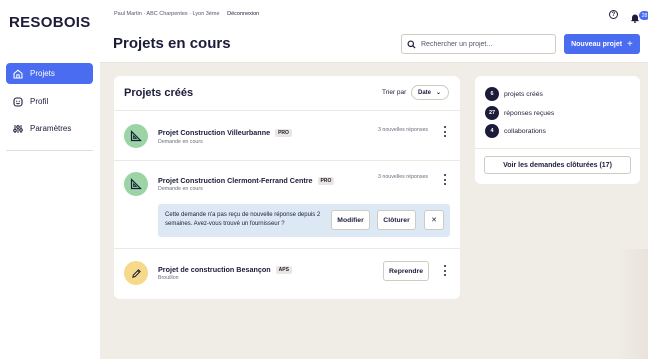  Describe the element at coordinates (283, 269) in the screenshot. I see `project-tag: APS` at that location.